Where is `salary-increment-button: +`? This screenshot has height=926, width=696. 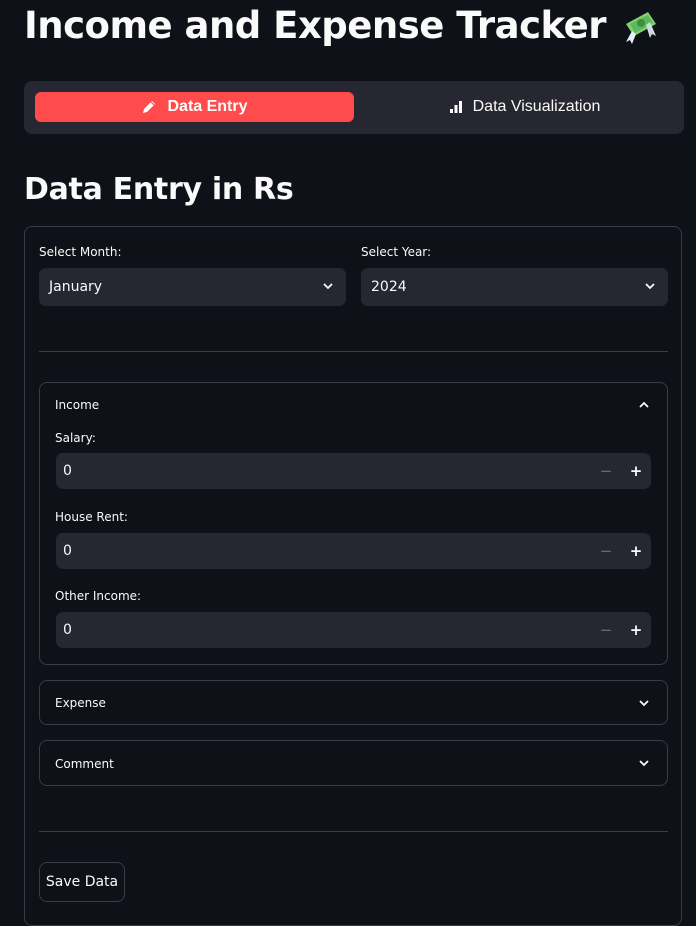 salary-increment-button: + is located at coordinates (636, 471).